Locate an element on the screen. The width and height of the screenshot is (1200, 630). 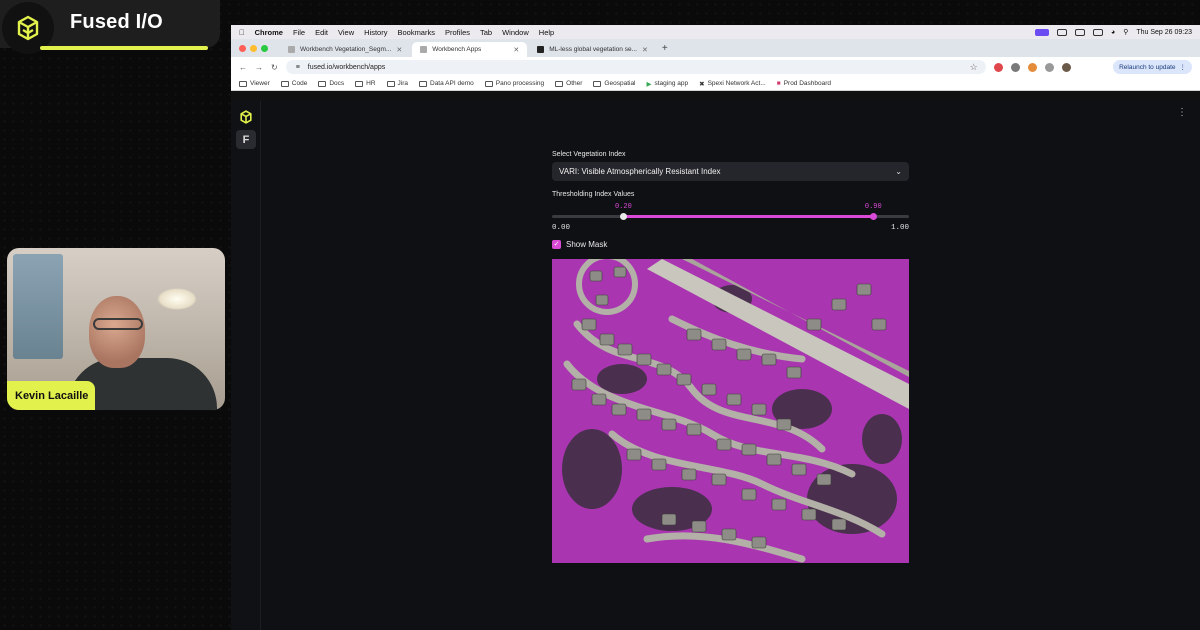
menubar-status-area: ◕ ⚲ Thu Sep 26 09:23 is located at coordinates (1113, 32).